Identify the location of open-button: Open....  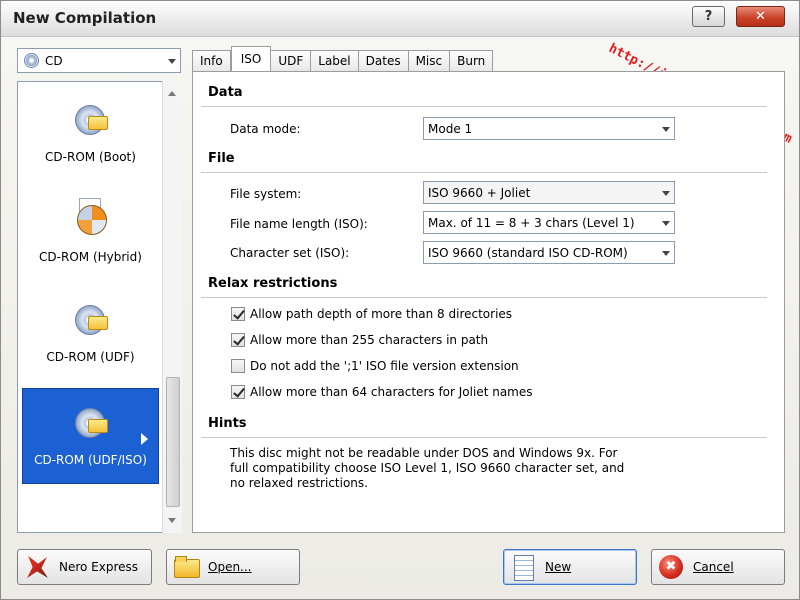
(233, 567).